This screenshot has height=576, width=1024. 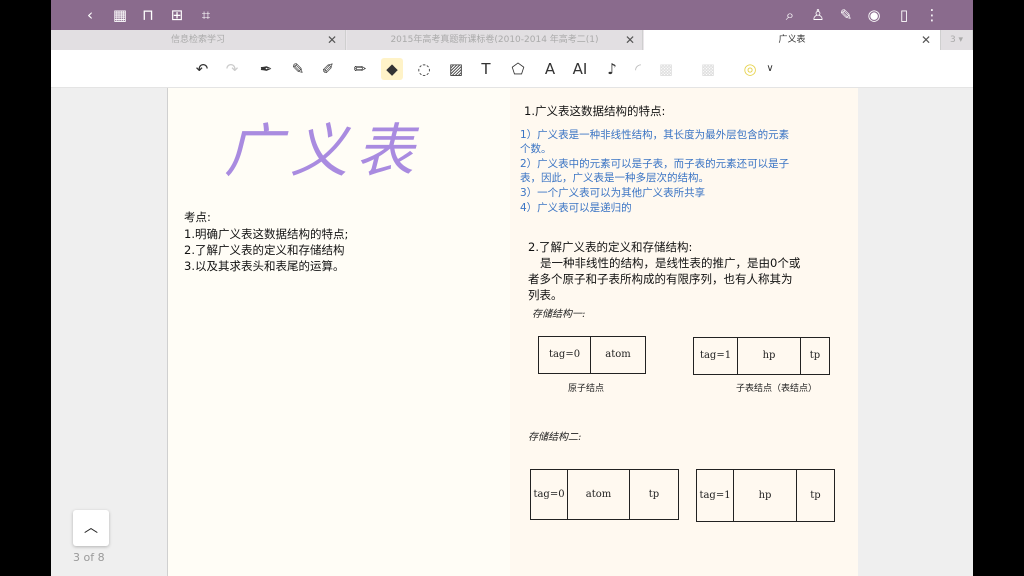 I want to click on atom-node-diagram: tag=0 atom, so click(x=592, y=355).